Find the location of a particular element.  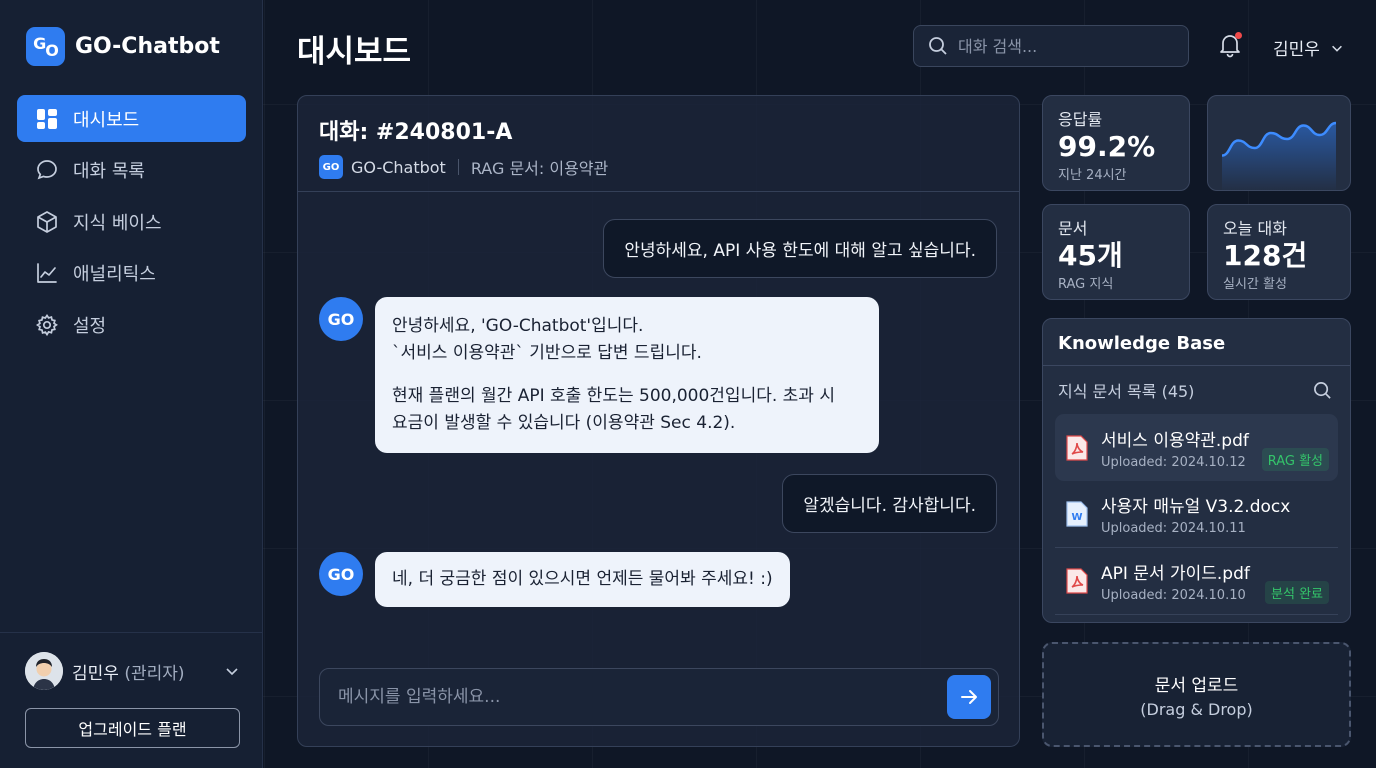

chart-line-icon is located at coordinates (47, 273).